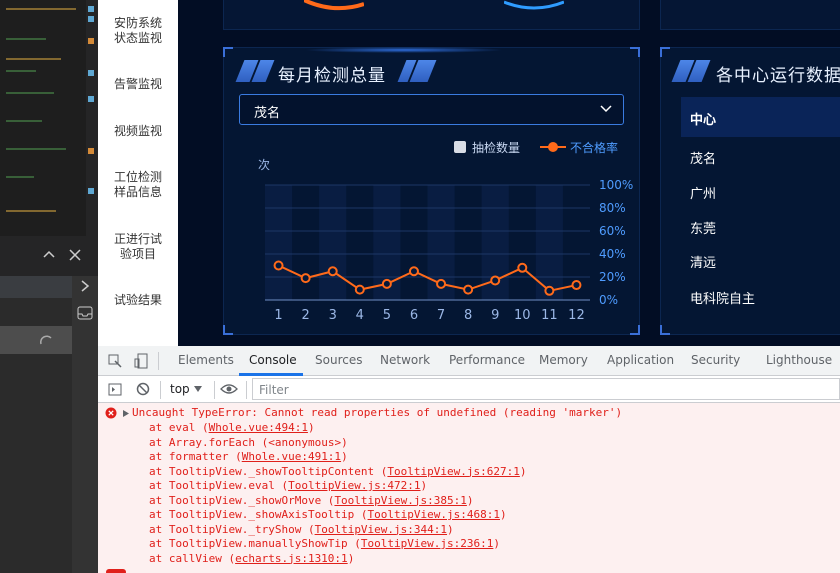 This screenshot has width=840, height=573. What do you see at coordinates (703, 227) in the screenshot?
I see `table-row: 东莞` at bounding box center [703, 227].